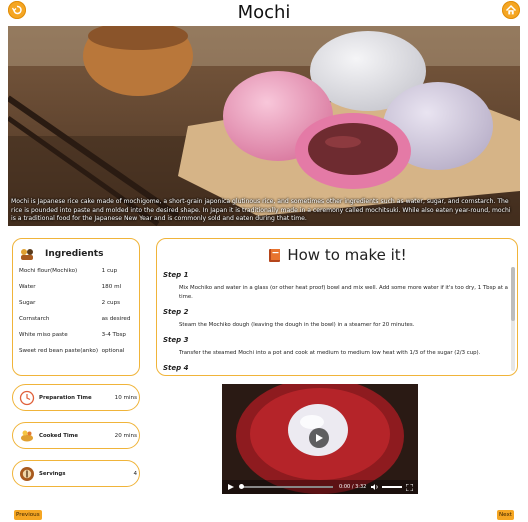  I want to click on ingredient-name: Sugar, so click(27, 303).